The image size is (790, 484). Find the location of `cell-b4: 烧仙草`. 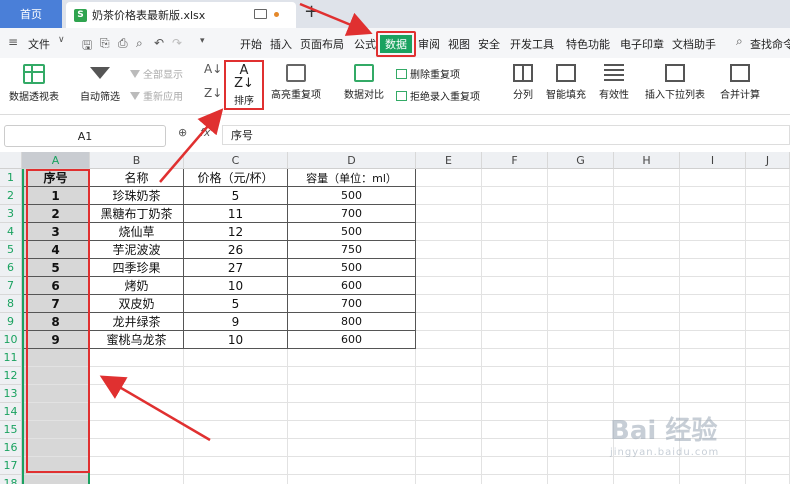

cell-b4: 烧仙草 is located at coordinates (137, 232).